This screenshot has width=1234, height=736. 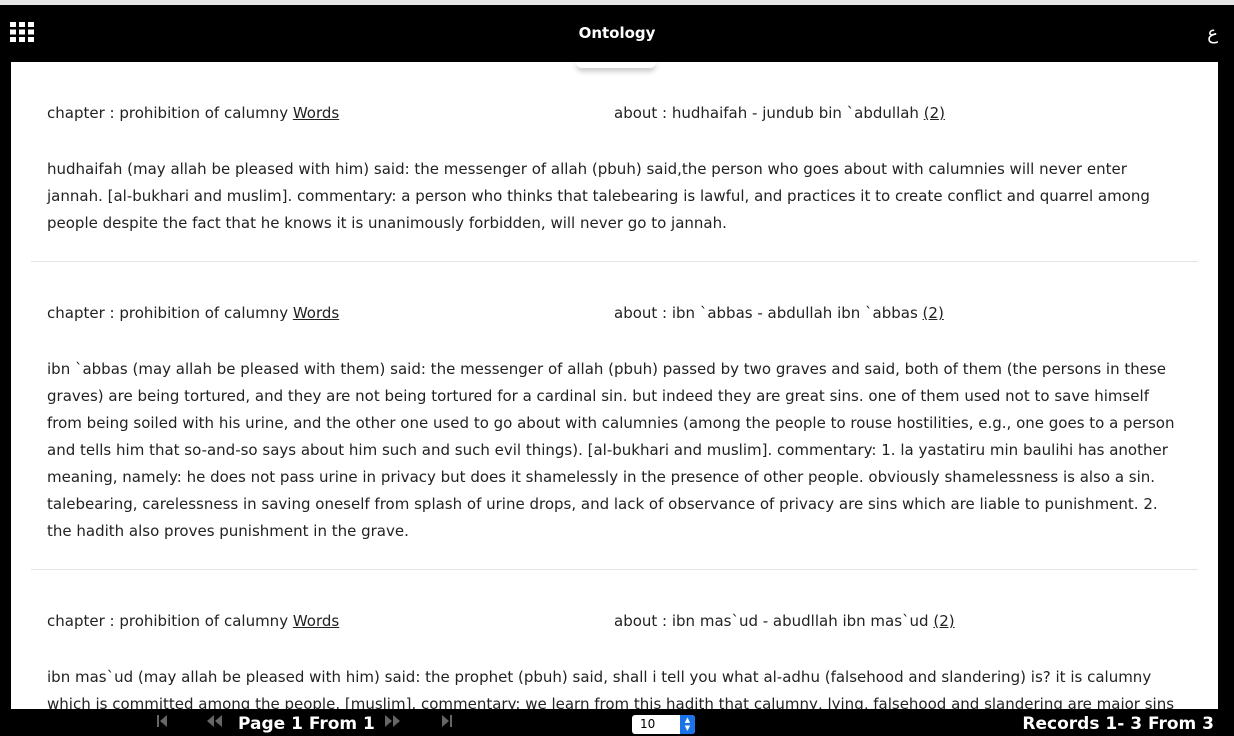 I want to click on previous-page-icon, so click(x=214, y=722).